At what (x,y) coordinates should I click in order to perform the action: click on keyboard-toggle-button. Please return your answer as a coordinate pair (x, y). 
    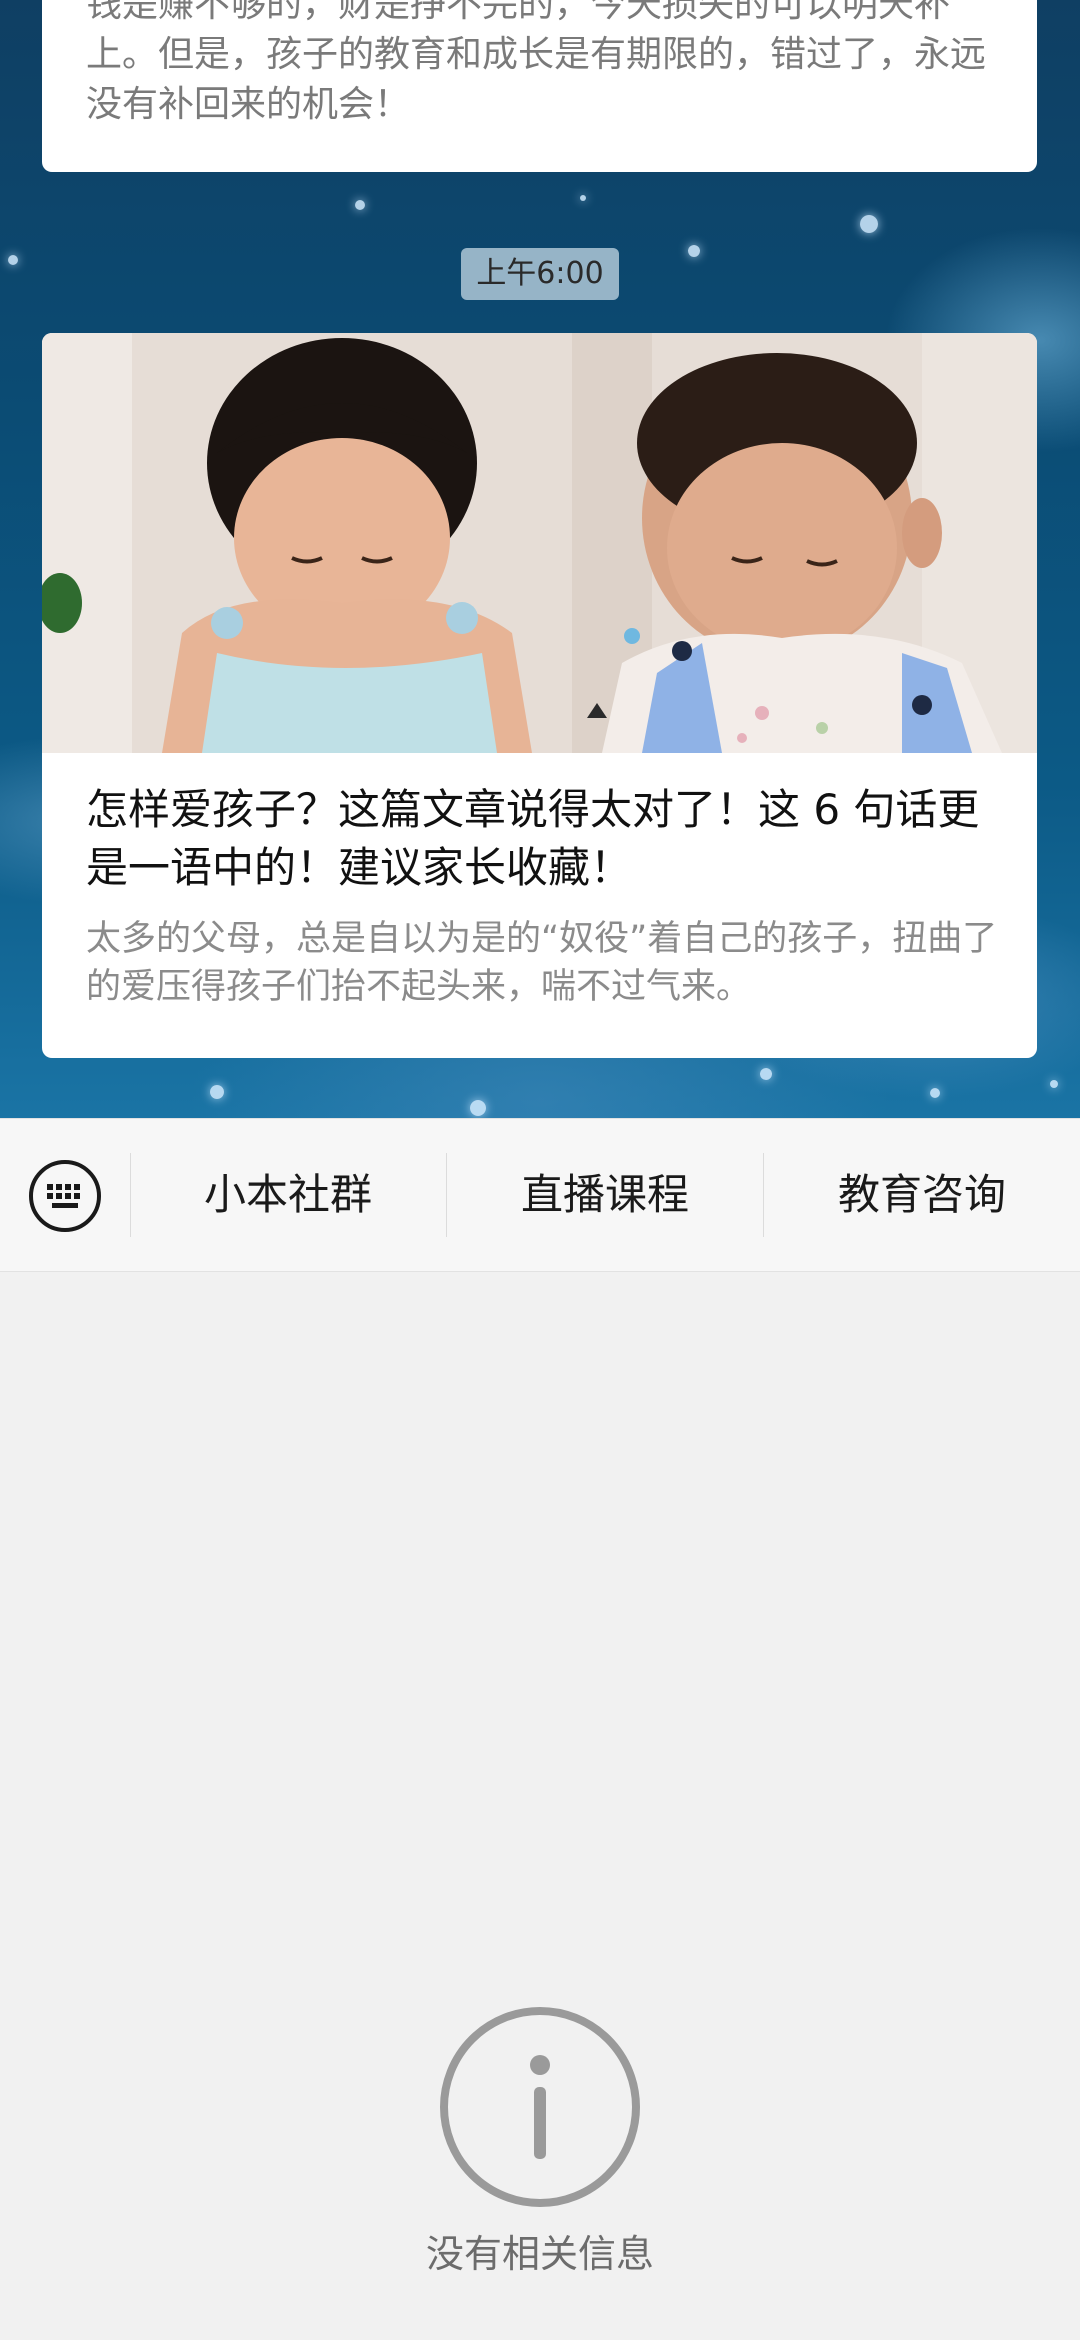
    Looking at the image, I should click on (65, 1196).